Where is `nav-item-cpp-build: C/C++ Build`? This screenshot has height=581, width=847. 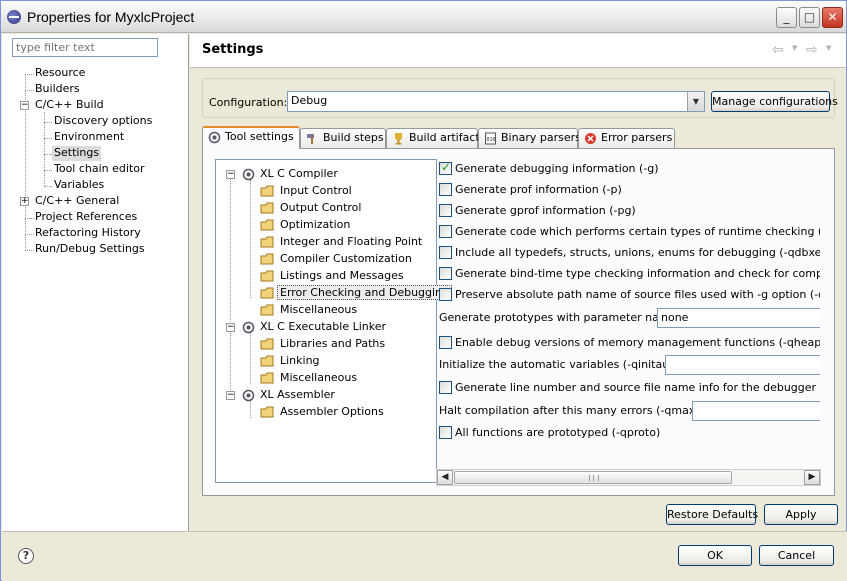
nav-item-cpp-build: C/C++ Build is located at coordinates (69, 105).